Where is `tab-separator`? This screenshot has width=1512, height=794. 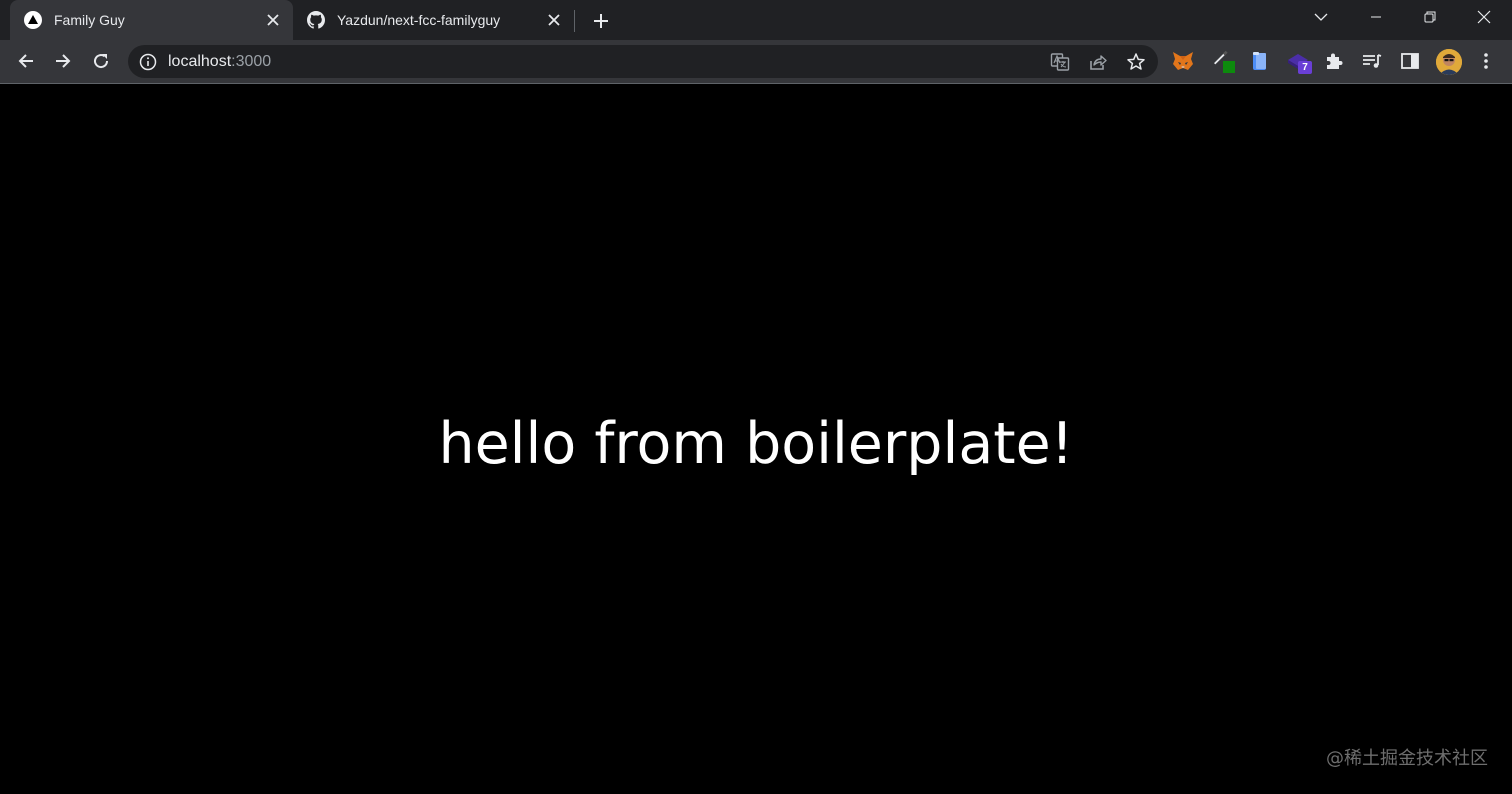 tab-separator is located at coordinates (574, 21).